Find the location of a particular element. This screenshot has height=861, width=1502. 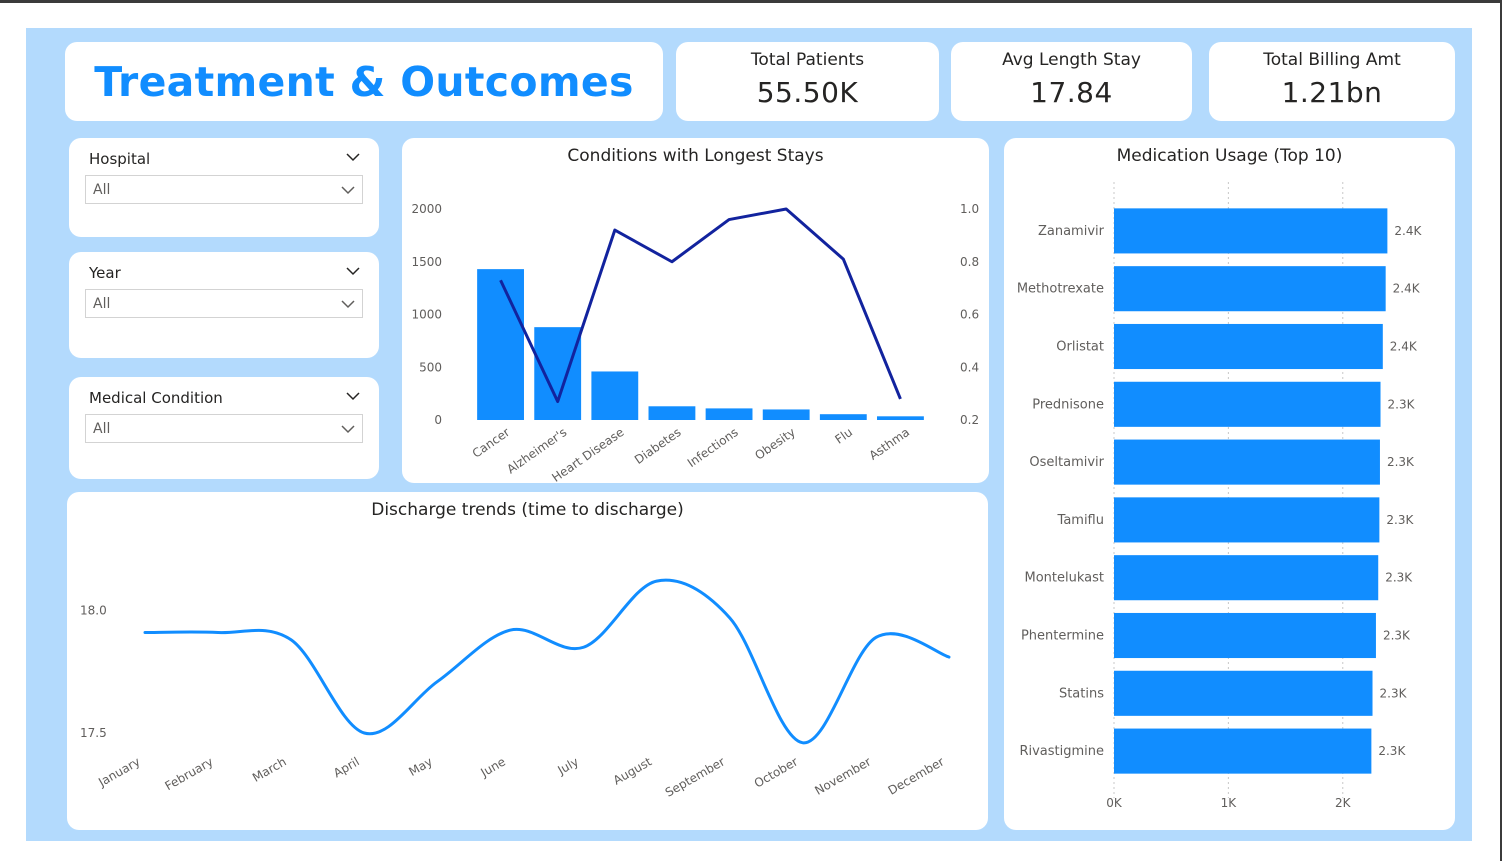

y-tick-label-right: 0.2 is located at coordinates (969, 420).